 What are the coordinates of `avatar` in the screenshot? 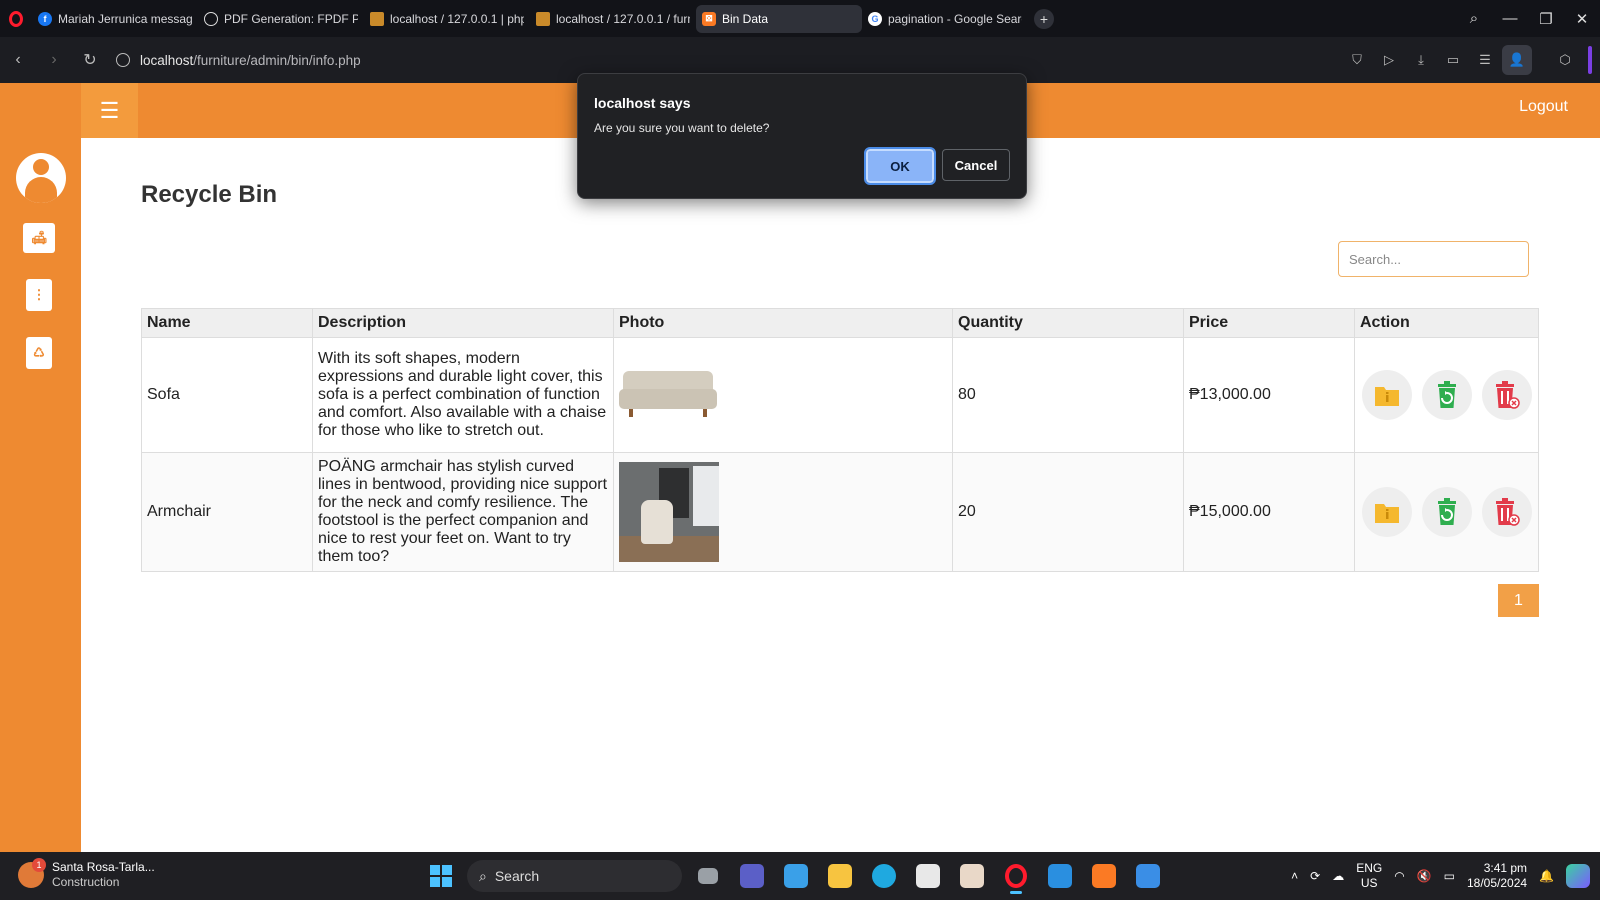 It's located at (41, 178).